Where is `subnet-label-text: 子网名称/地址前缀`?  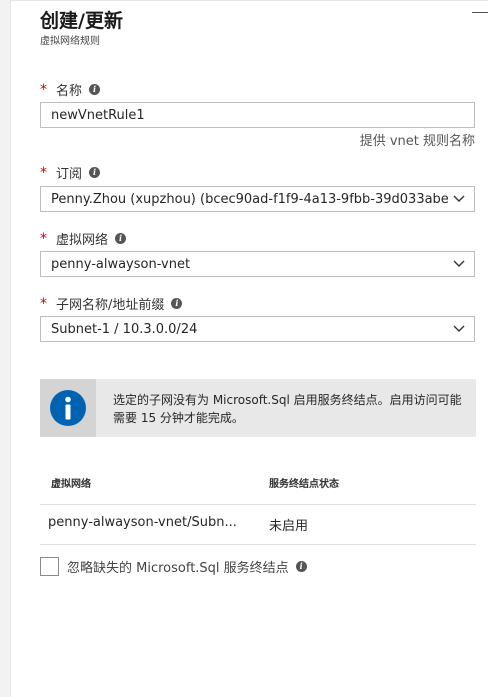 subnet-label-text: 子网名称/地址前缀 is located at coordinates (110, 305).